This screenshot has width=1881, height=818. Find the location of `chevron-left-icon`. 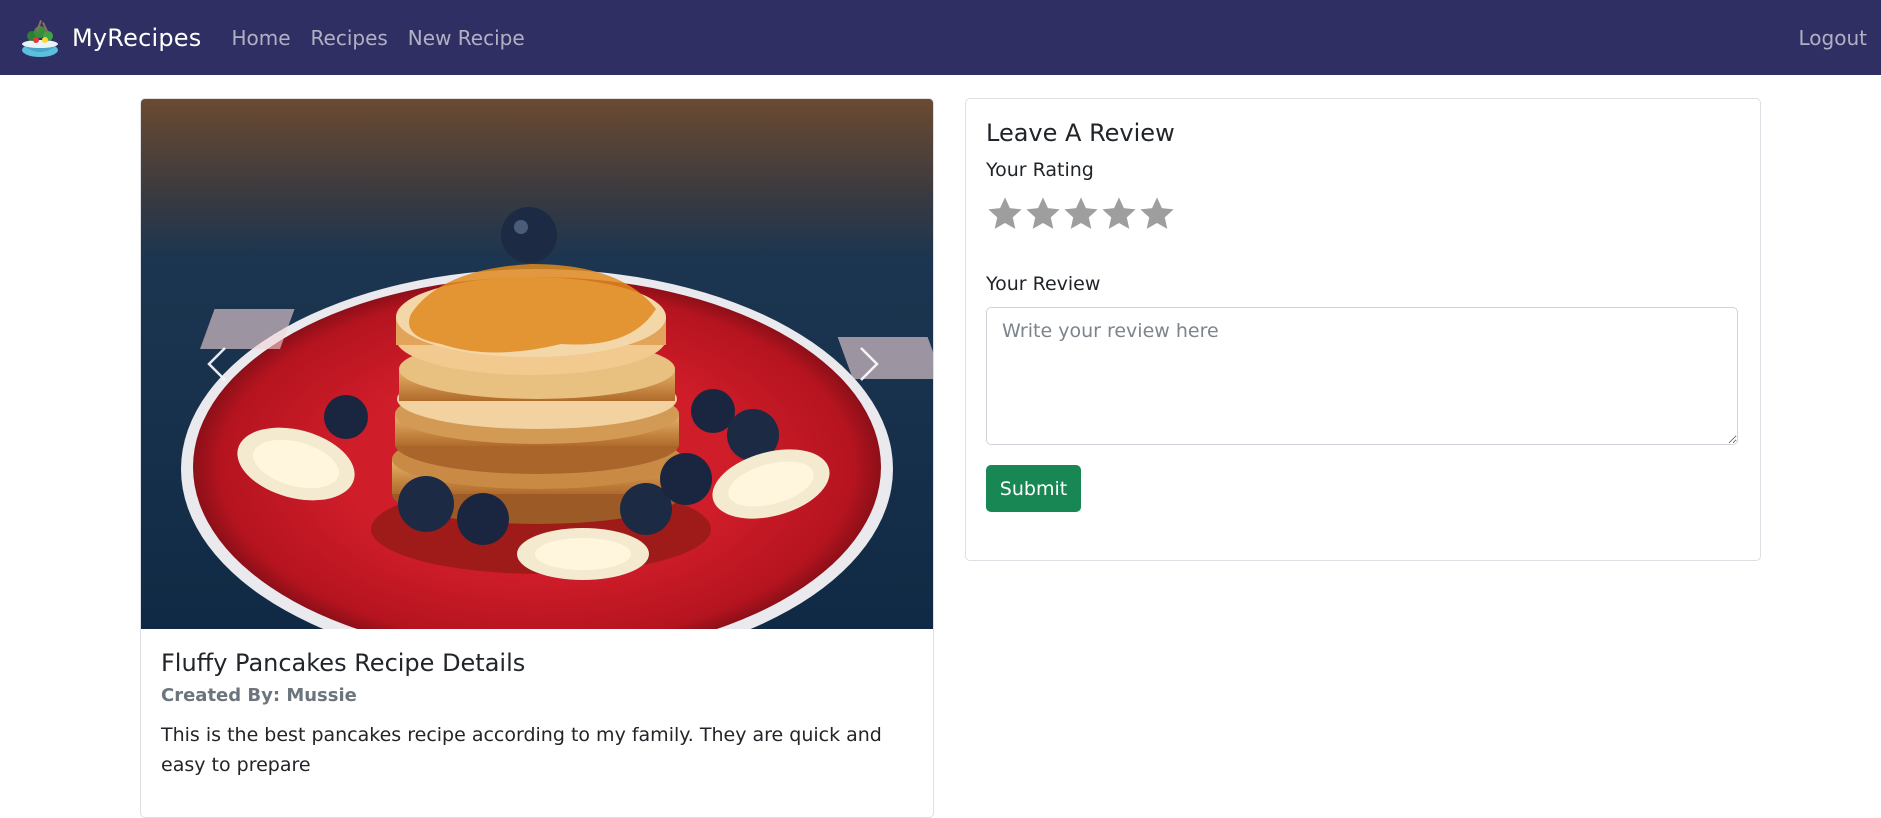

chevron-left-icon is located at coordinates (216, 364).